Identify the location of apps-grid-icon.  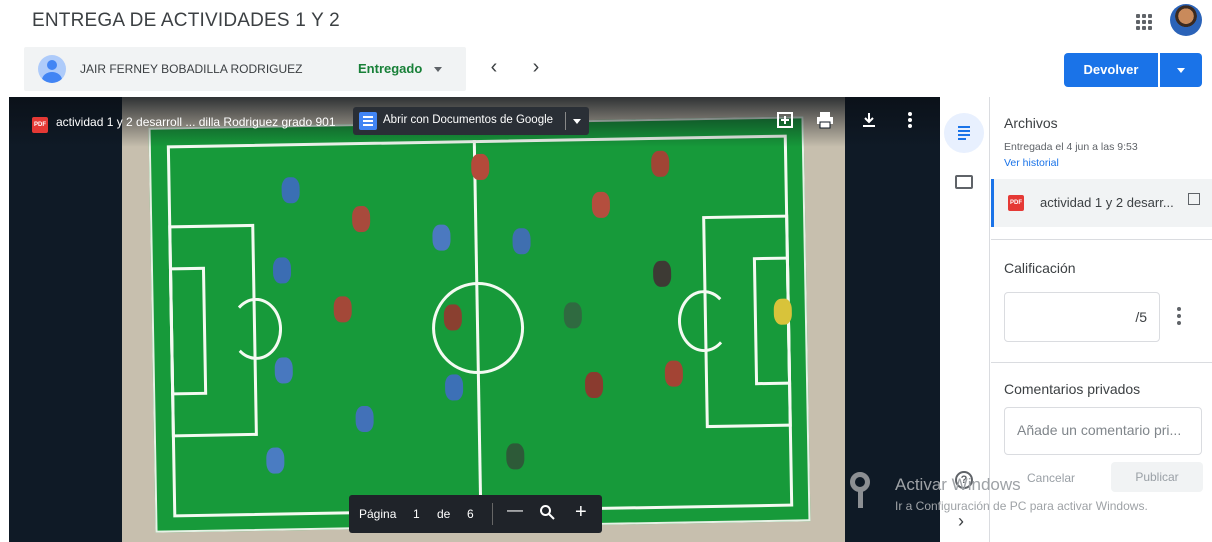
(1144, 22).